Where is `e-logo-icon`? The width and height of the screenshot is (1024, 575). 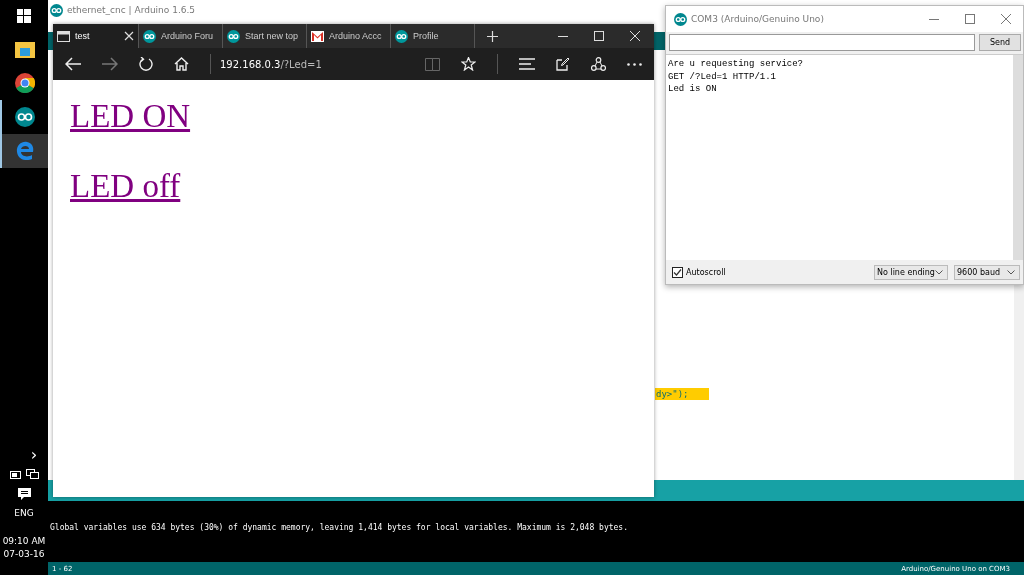 e-logo-icon is located at coordinates (25, 151).